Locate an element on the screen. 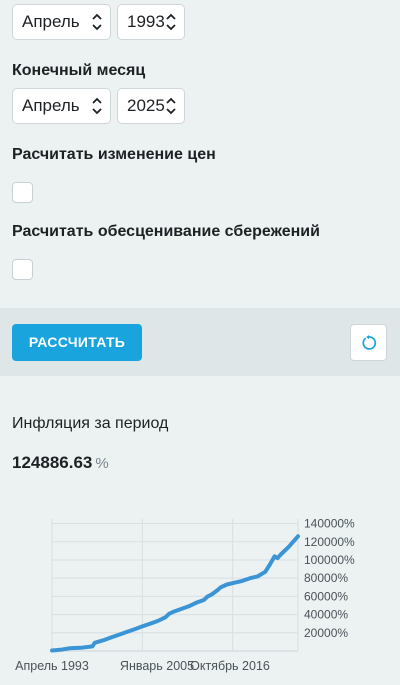 This screenshot has height=685, width=400. result-value-row: 124886.63% is located at coordinates (60, 463).